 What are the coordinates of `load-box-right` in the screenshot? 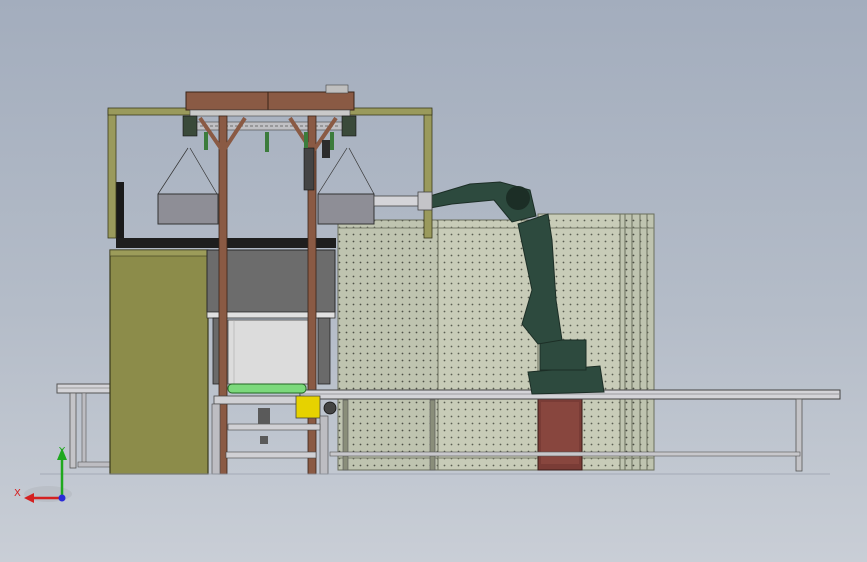 It's located at (346, 209).